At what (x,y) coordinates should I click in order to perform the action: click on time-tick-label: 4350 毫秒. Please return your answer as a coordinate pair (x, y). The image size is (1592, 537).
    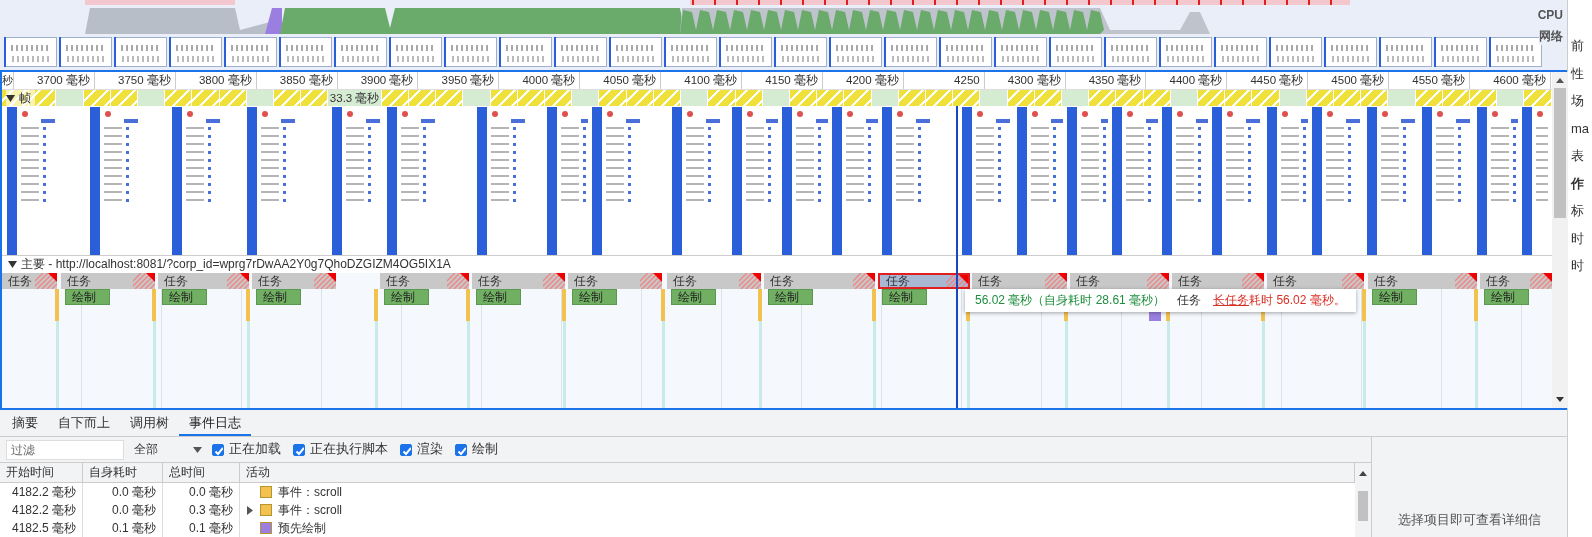
    Looking at the image, I should click on (1106, 80).